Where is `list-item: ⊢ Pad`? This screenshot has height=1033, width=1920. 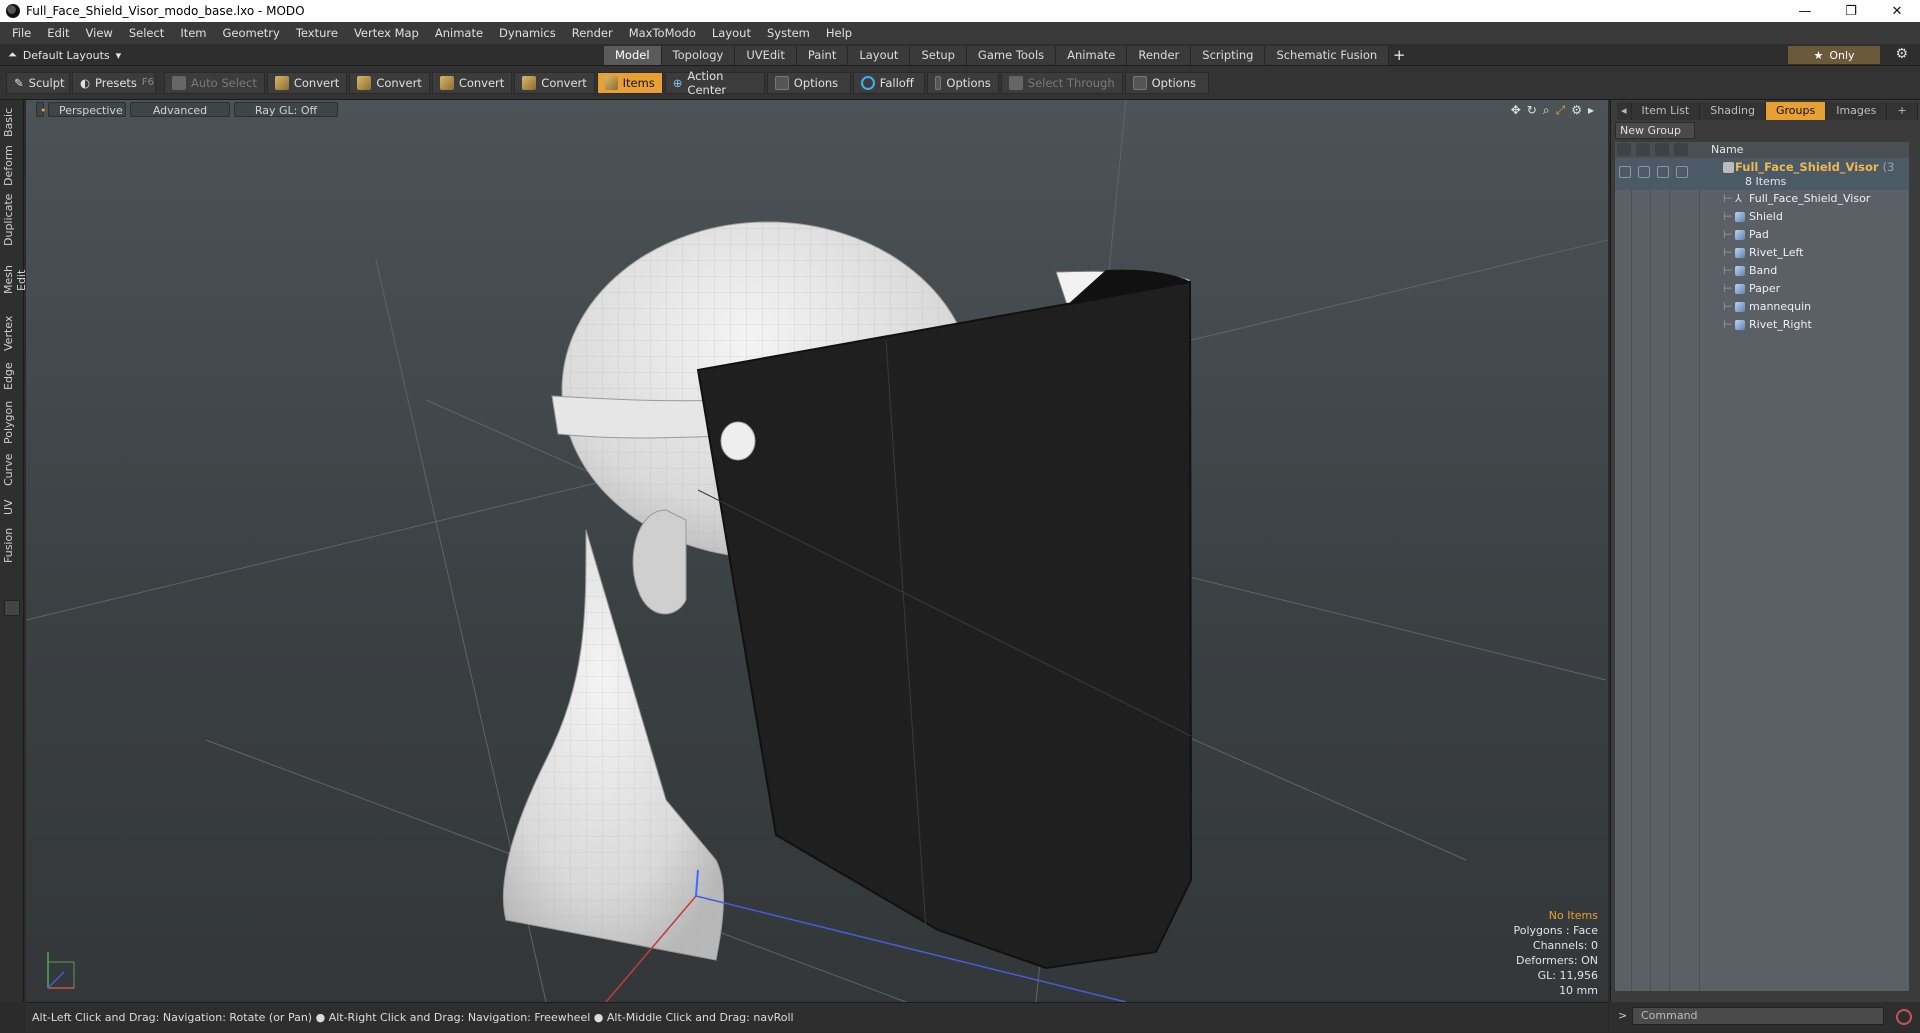 list-item: ⊢ Pad is located at coordinates (1762, 235).